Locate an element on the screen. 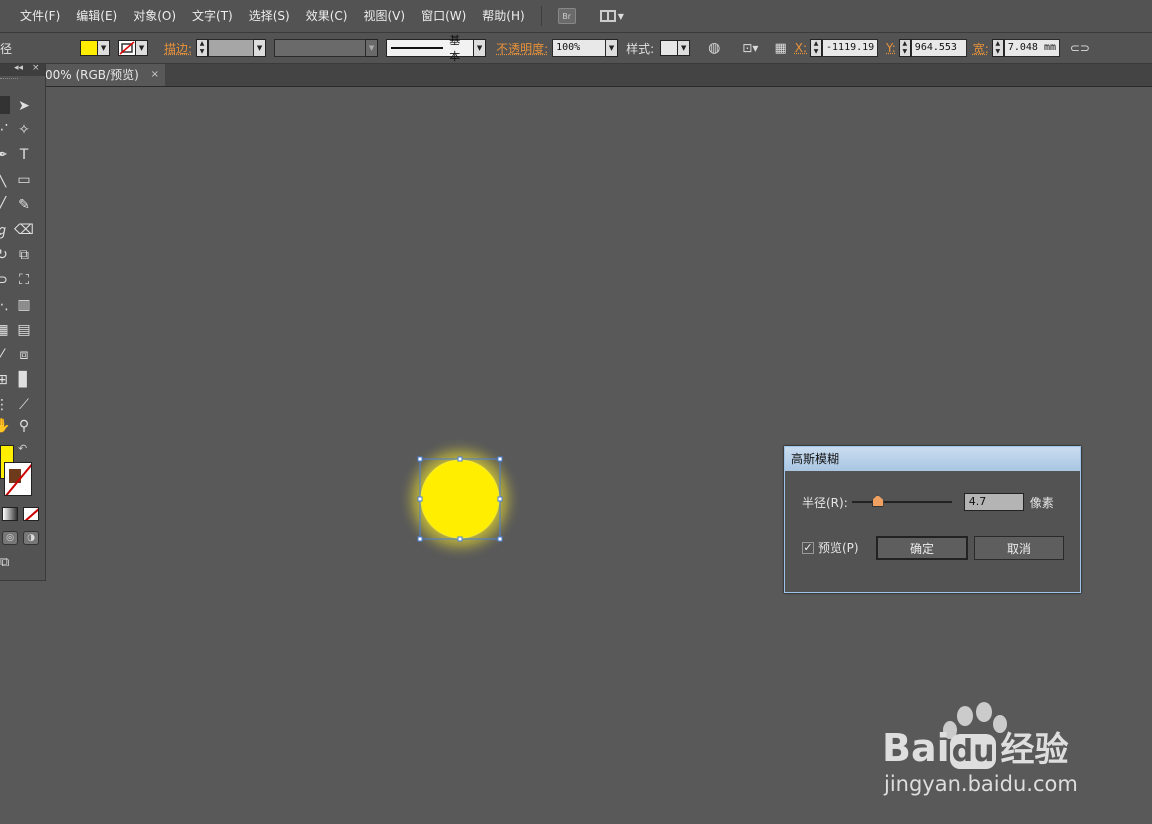 This screenshot has height=824, width=1152. radius-unit: 像素 is located at coordinates (1041, 502).